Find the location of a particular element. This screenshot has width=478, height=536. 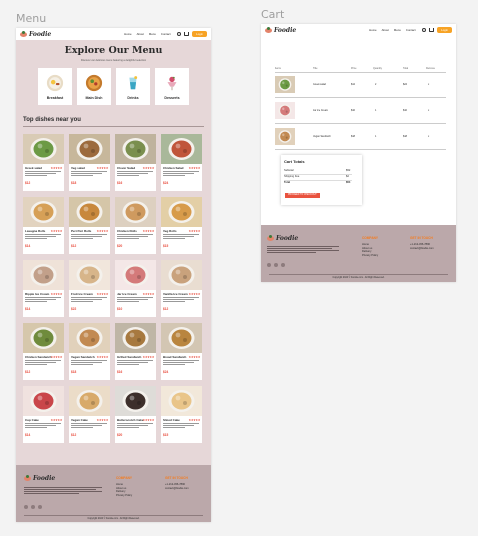

dish-card: Jar Ice Cream ★★★★★ $10 is located at coordinates (135, 288).